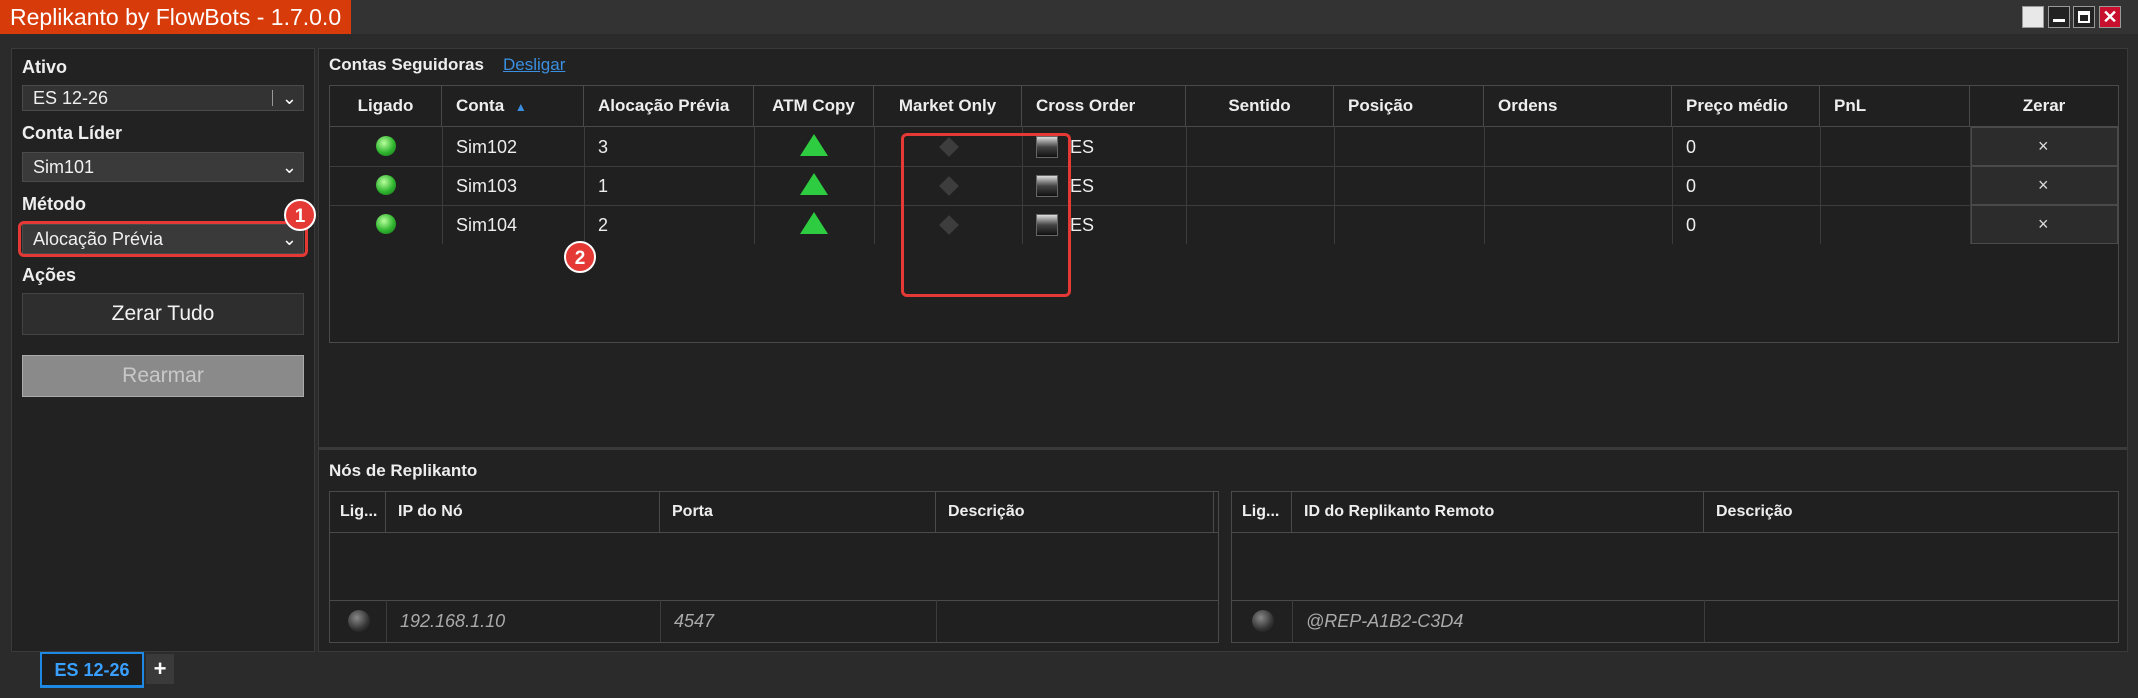 This screenshot has height=698, width=2138. Describe the element at coordinates (163, 98) in the screenshot. I see `ativo-select: ES 12-26 ⌄` at that location.